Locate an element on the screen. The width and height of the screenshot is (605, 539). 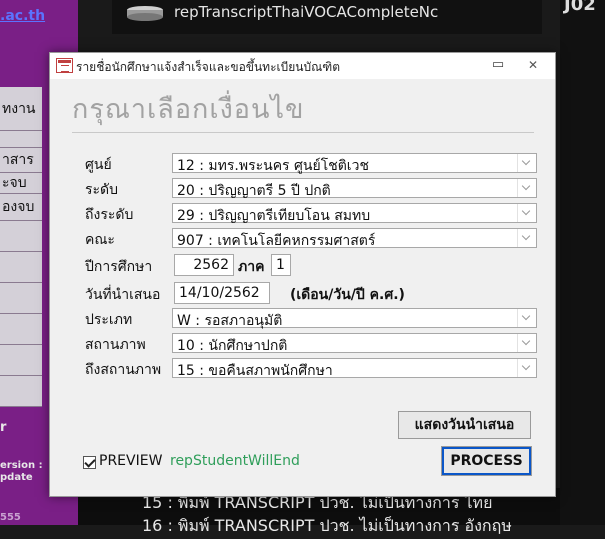
nav-item: องจบ is located at coordinates (21, 207).